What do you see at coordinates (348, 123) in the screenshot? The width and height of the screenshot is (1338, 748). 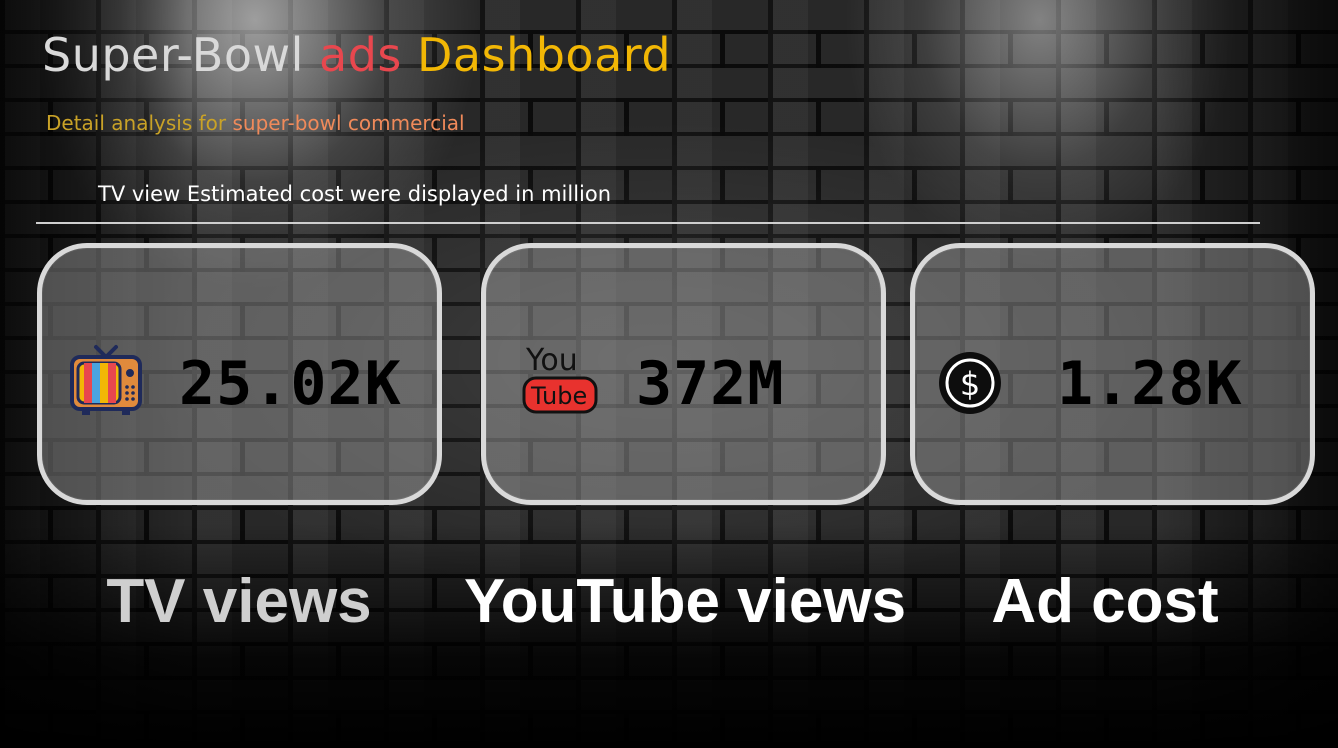 I see `subtitle-part-commercial: super-bowl commercial` at bounding box center [348, 123].